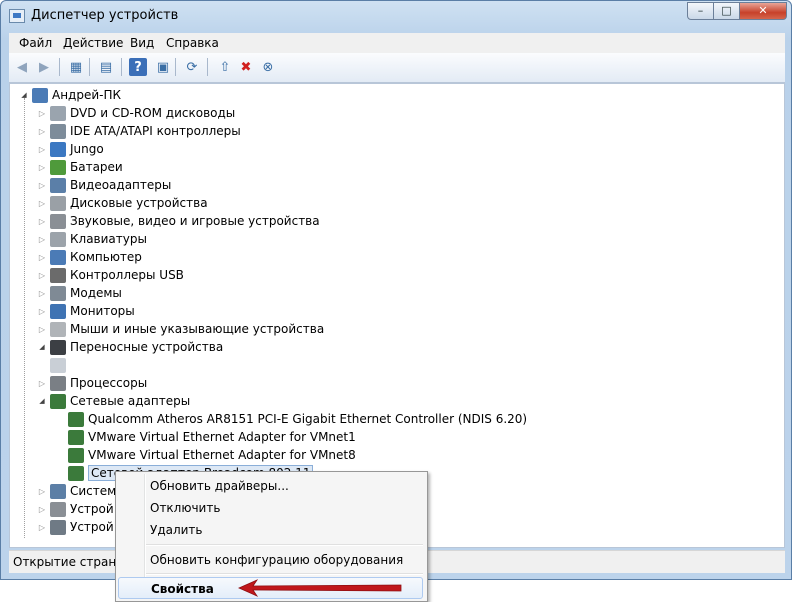 The height and width of the screenshot is (602, 794). I want to click on tree-category-item: ▷ Мониторы, so click(360, 312).